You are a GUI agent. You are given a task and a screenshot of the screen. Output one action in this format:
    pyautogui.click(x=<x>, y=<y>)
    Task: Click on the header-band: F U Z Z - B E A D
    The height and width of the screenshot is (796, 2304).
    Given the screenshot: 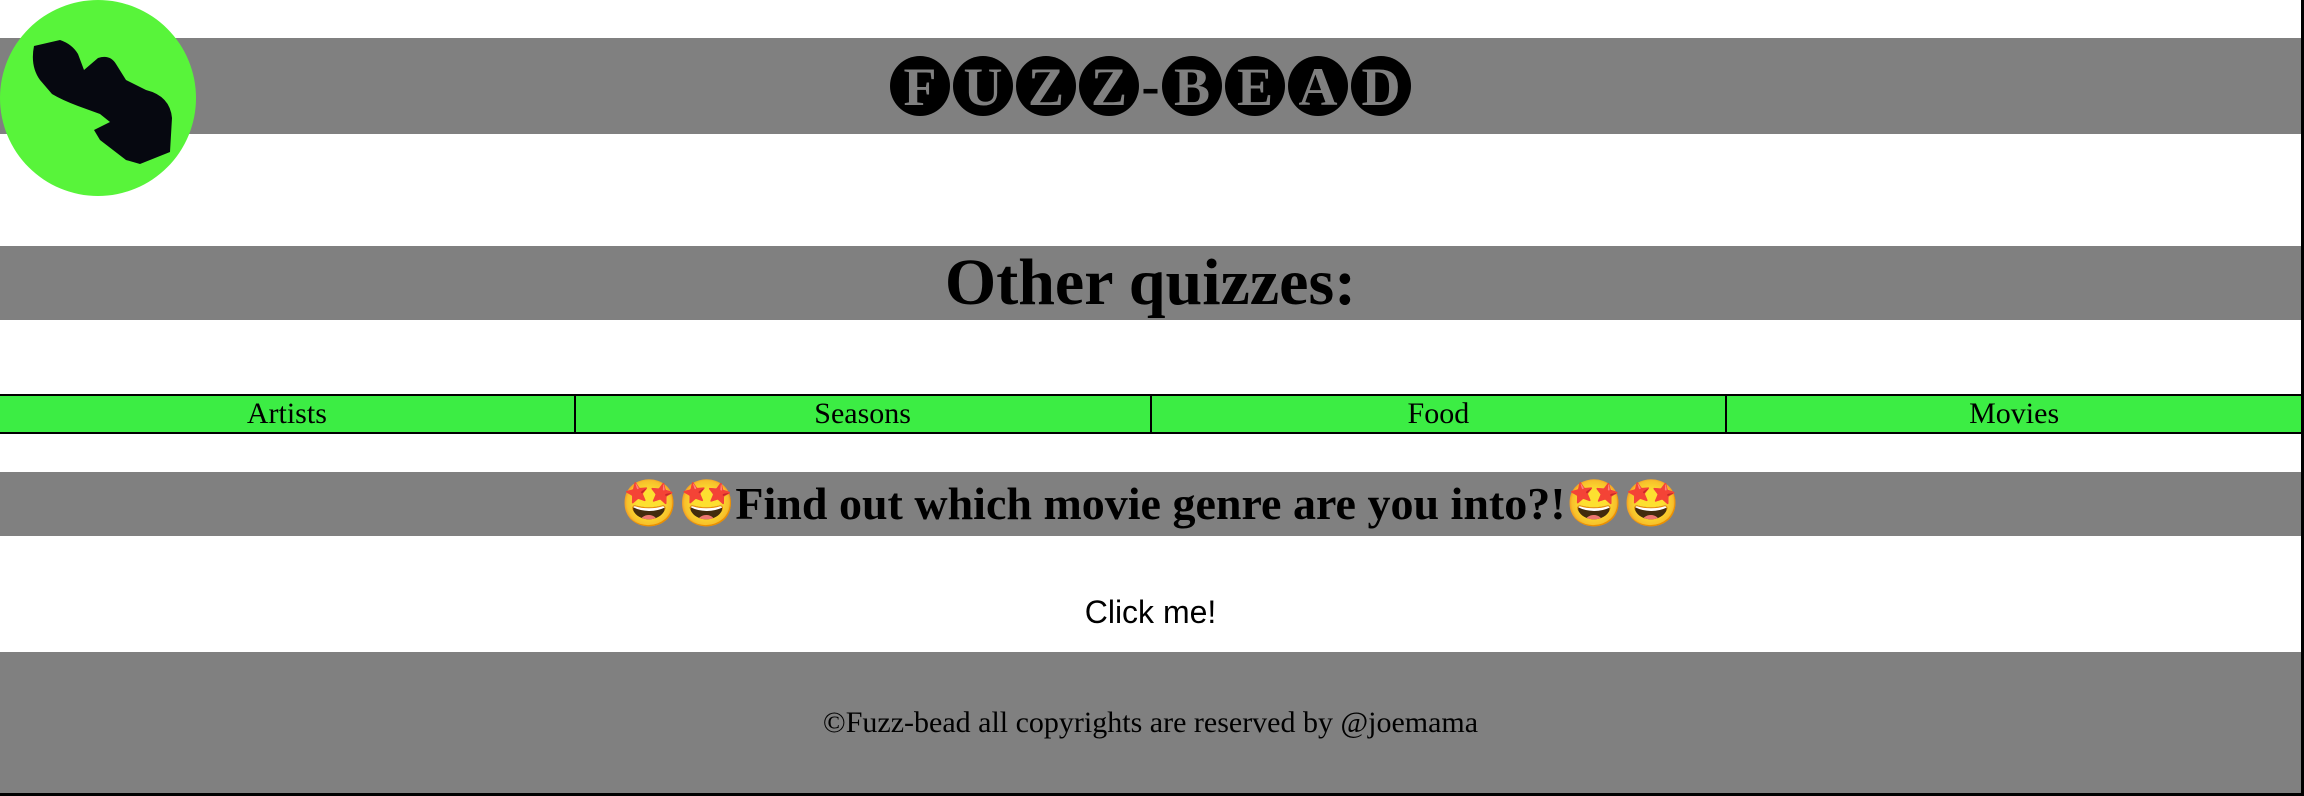 What is the action you would take?
    pyautogui.click(x=1150, y=86)
    